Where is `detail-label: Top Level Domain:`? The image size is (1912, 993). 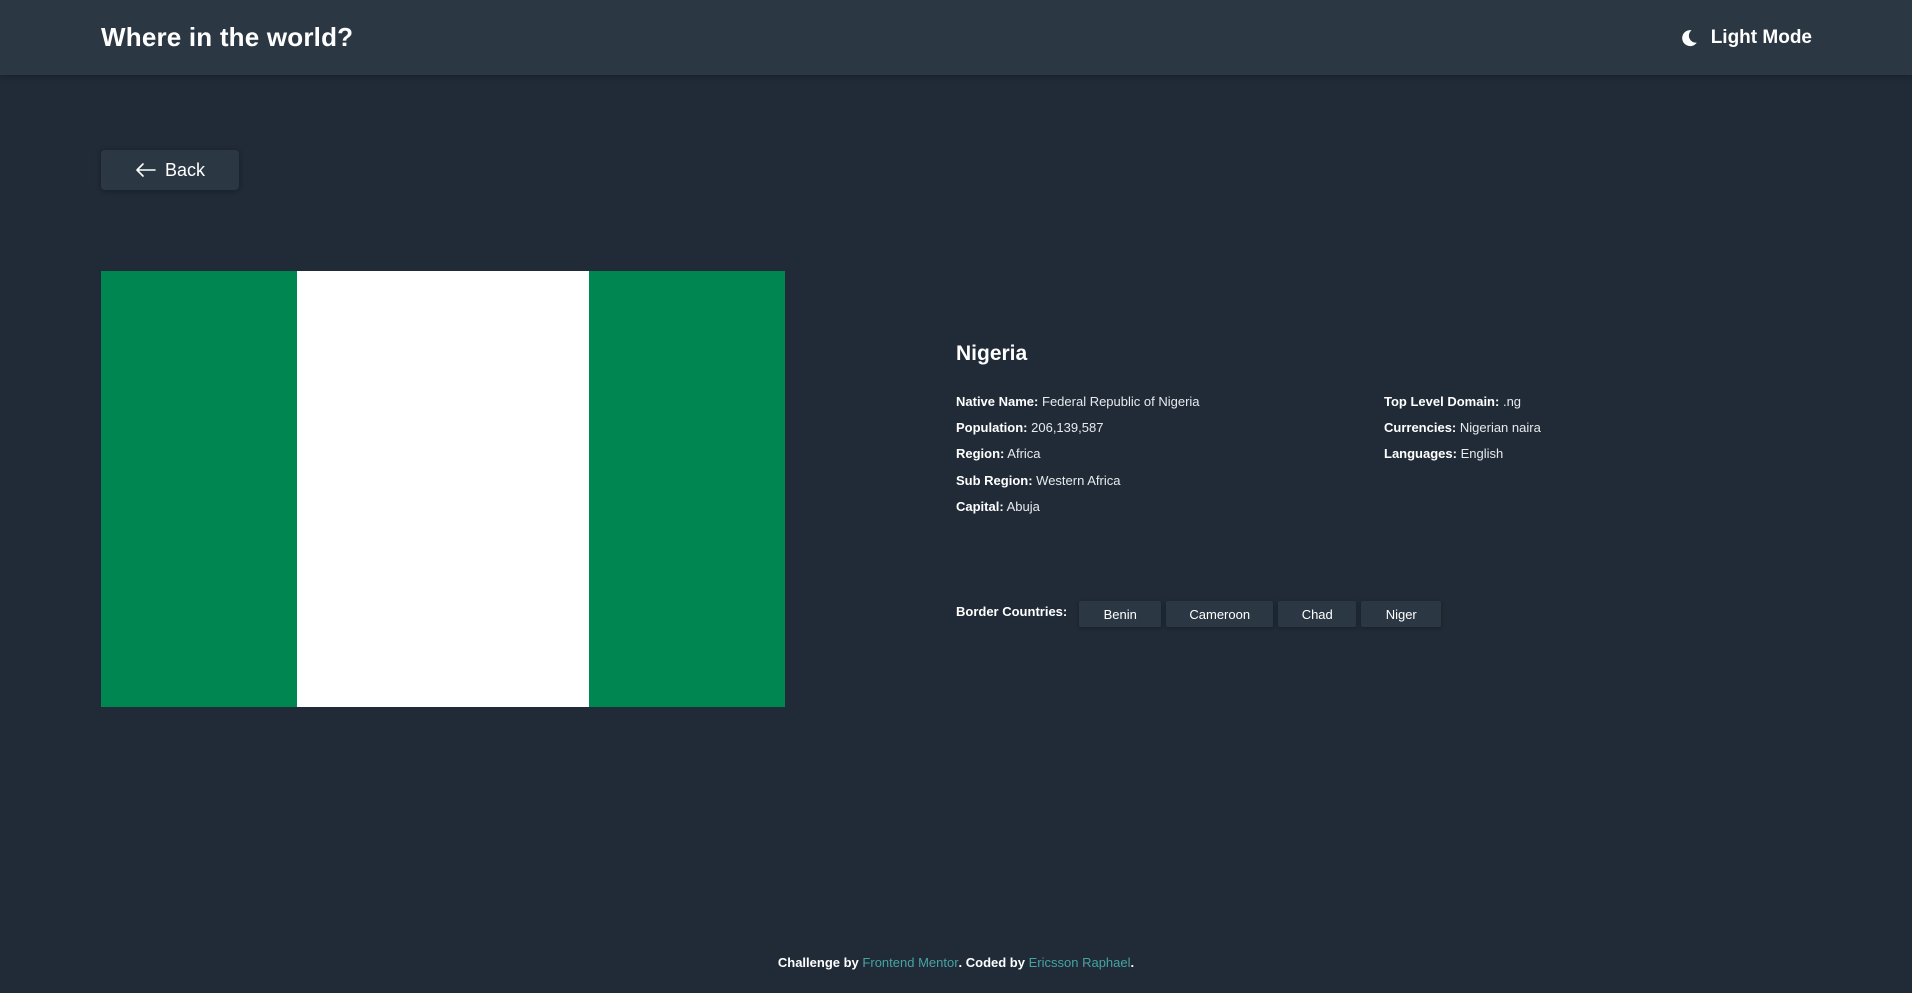
detail-label: Top Level Domain: is located at coordinates (1442, 401).